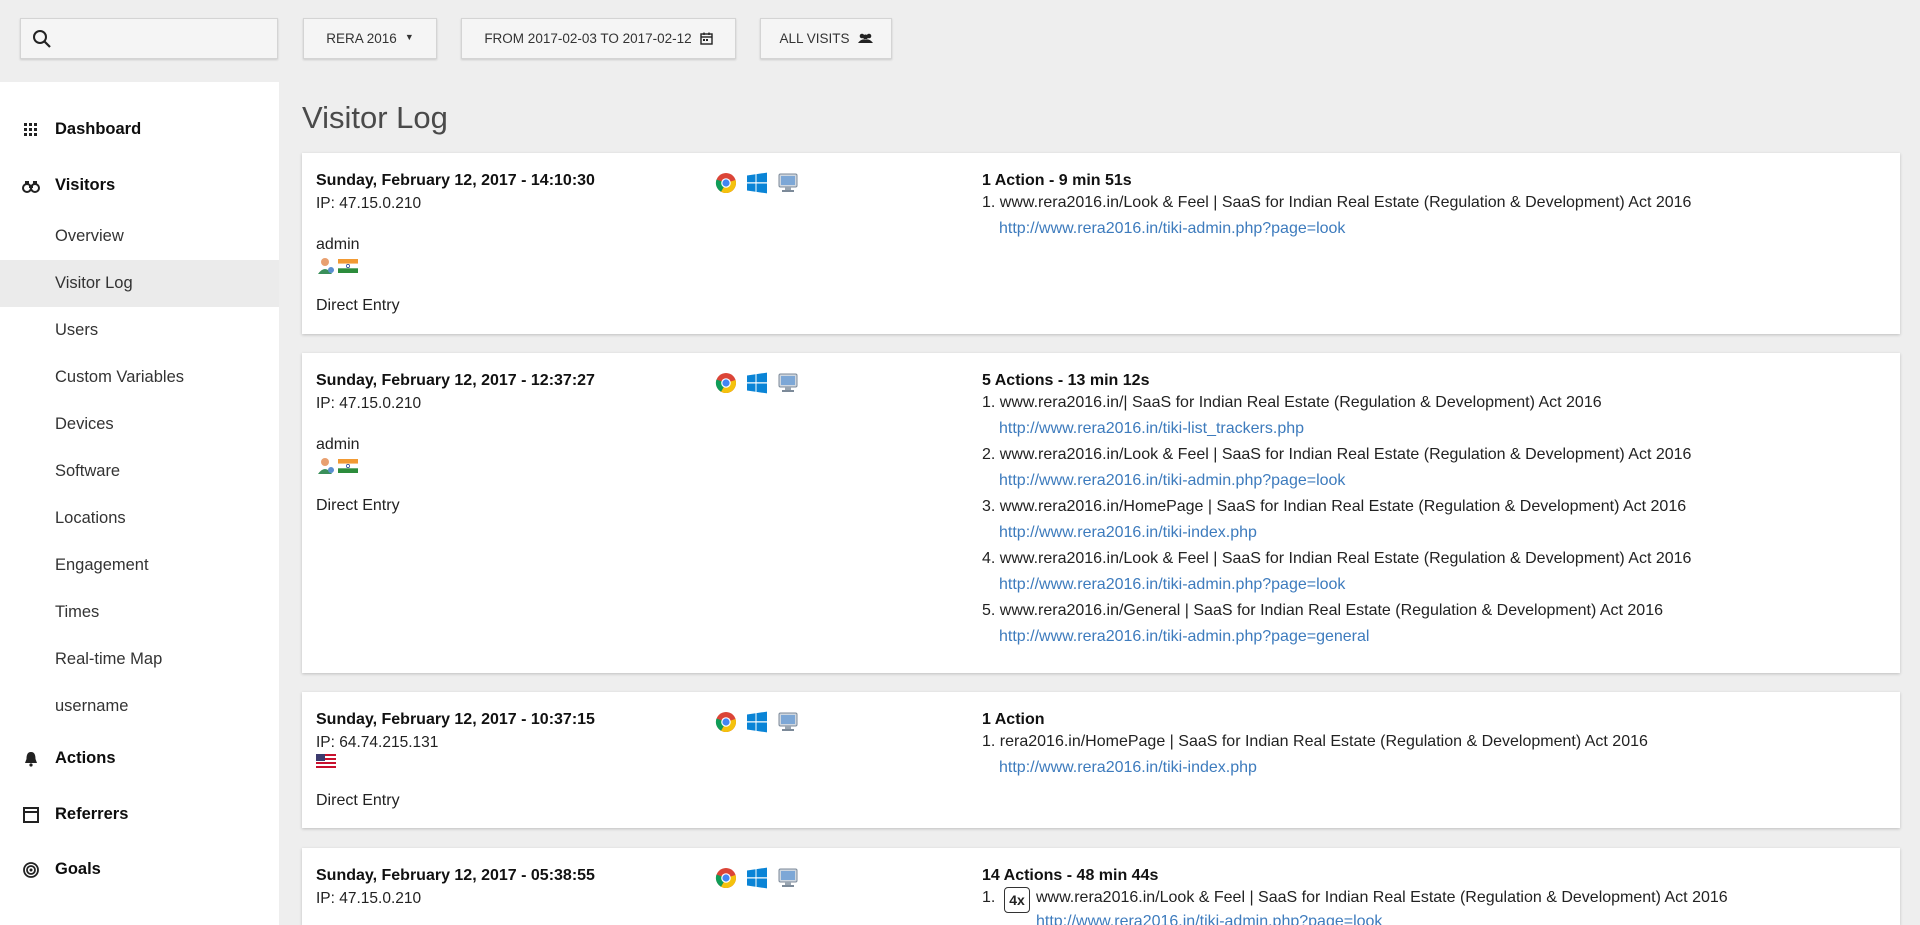 This screenshot has height=925, width=1920. What do you see at coordinates (1017, 900) in the screenshot?
I see `repeat-count-badge: 4x` at bounding box center [1017, 900].